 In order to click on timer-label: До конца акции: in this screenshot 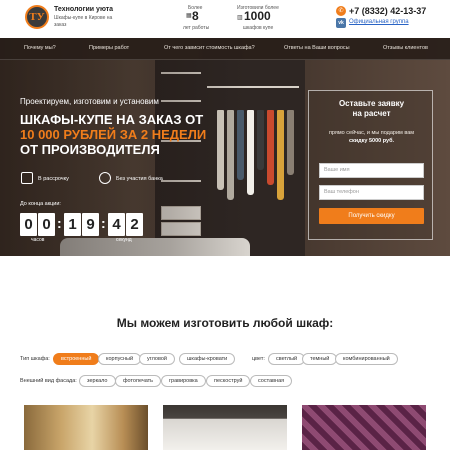, I will do `click(40, 204)`.